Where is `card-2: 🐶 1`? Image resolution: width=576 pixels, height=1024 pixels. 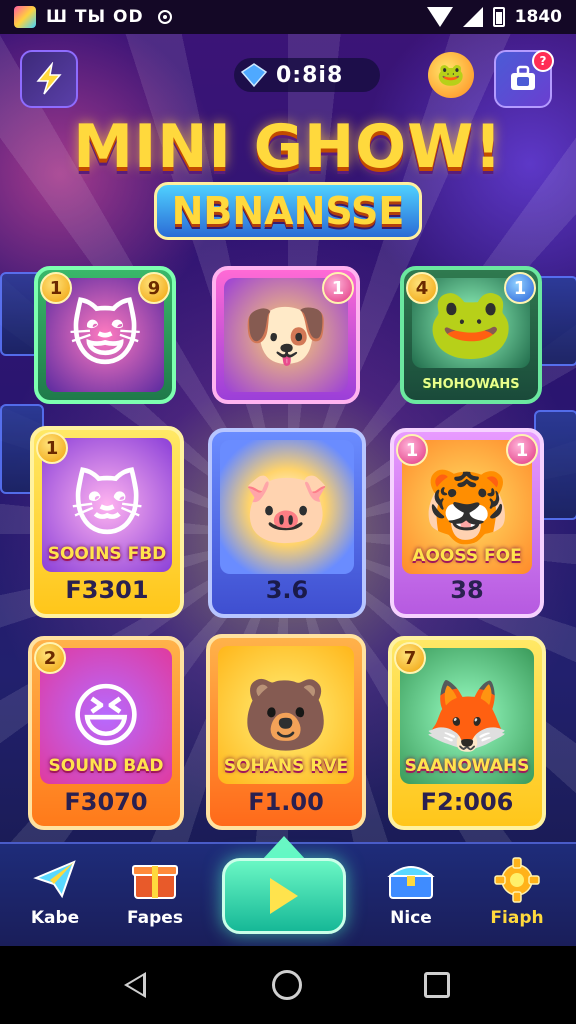 card-2: 🐶 1 is located at coordinates (286, 335).